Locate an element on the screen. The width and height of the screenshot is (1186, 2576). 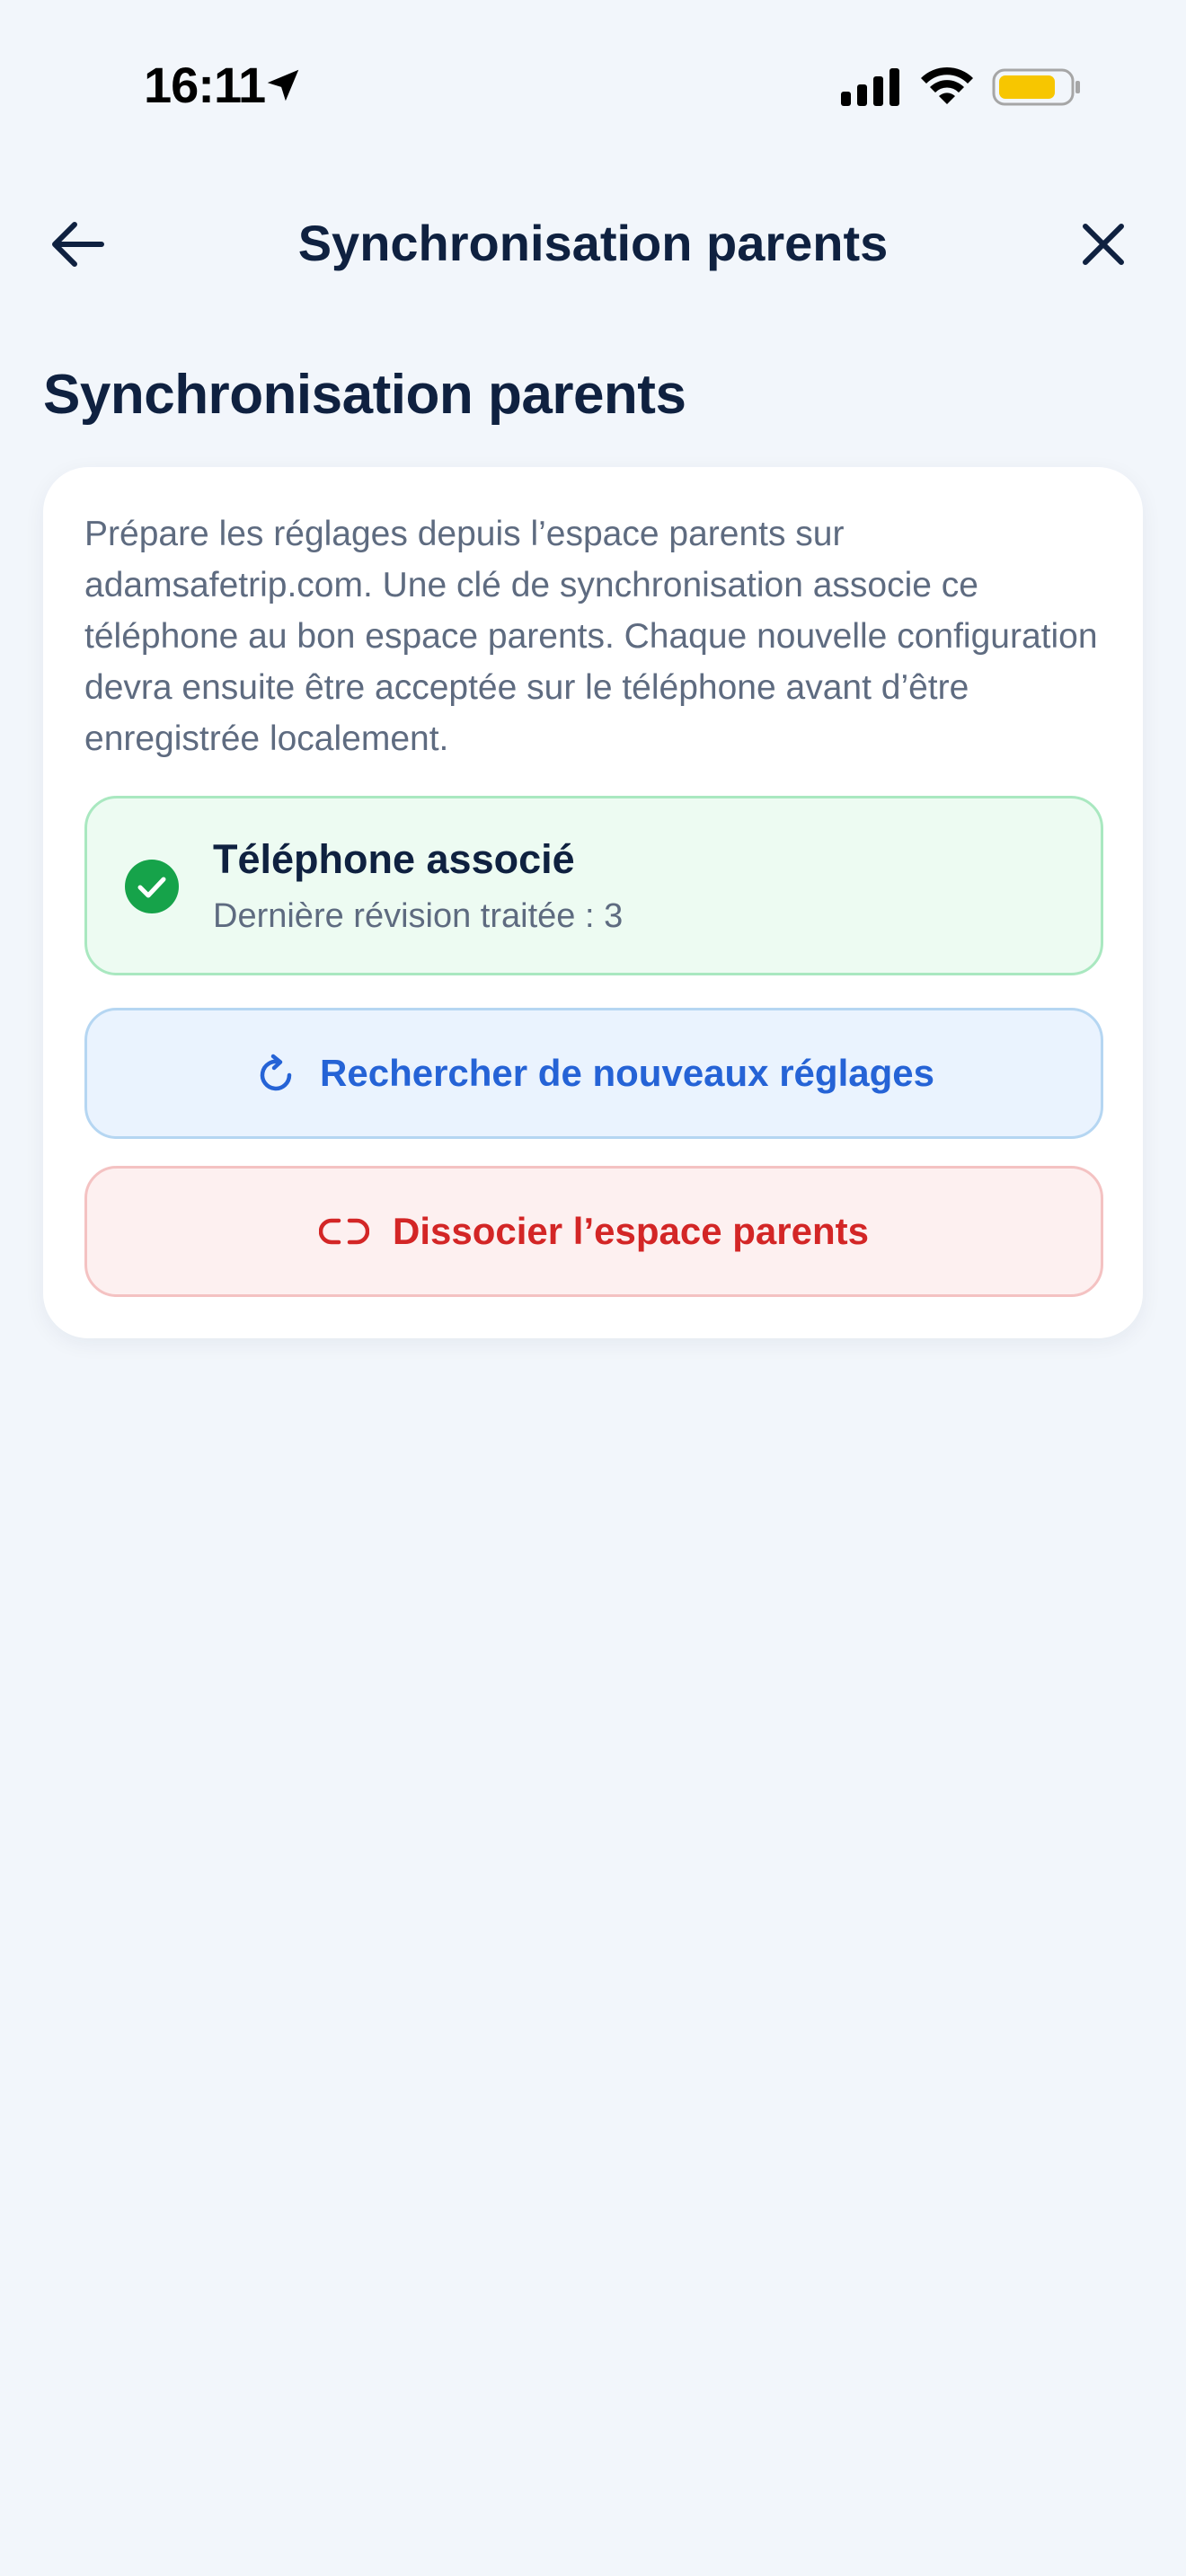
close-icon is located at coordinates (1103, 244).